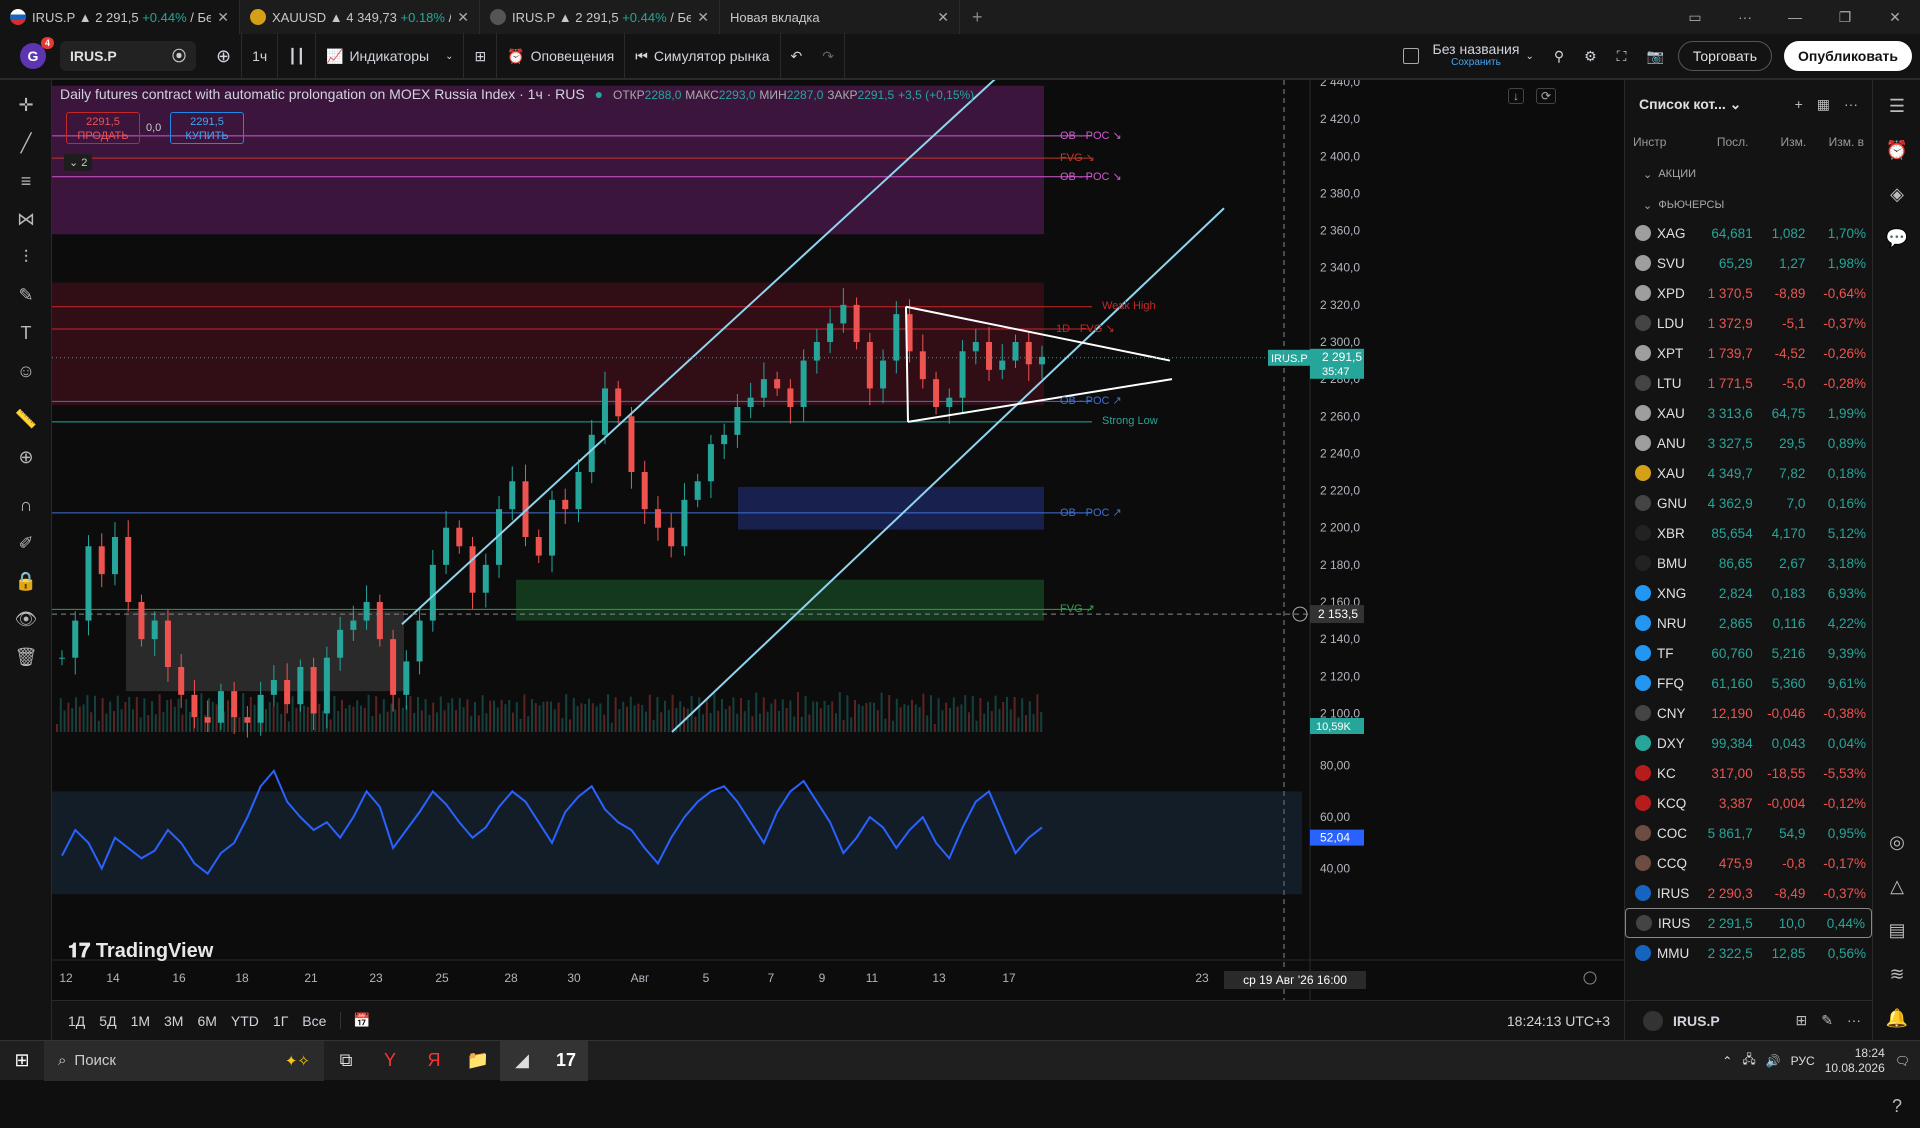 The height and width of the screenshot is (1128, 1920). I want to click on watchlist-row: XAG 64,681 1,082 1,70%, so click(1748, 233).